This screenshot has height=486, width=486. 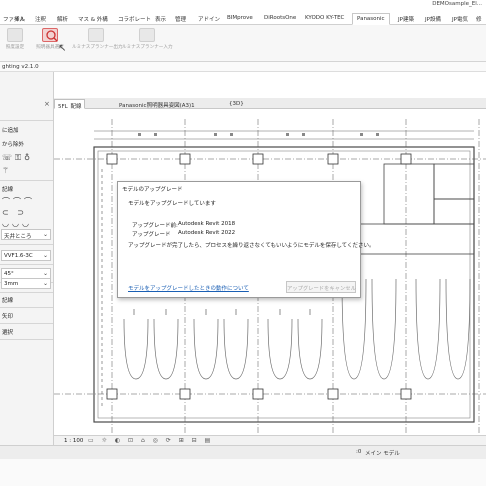 What do you see at coordinates (270, 440) in the screenshot?
I see `view-control-bar: 1 : 100 ▭ ☼ ◐ ⊡ ⌂ ◎ ⟳ ⊞ ⊟ ▤` at bounding box center [270, 440].